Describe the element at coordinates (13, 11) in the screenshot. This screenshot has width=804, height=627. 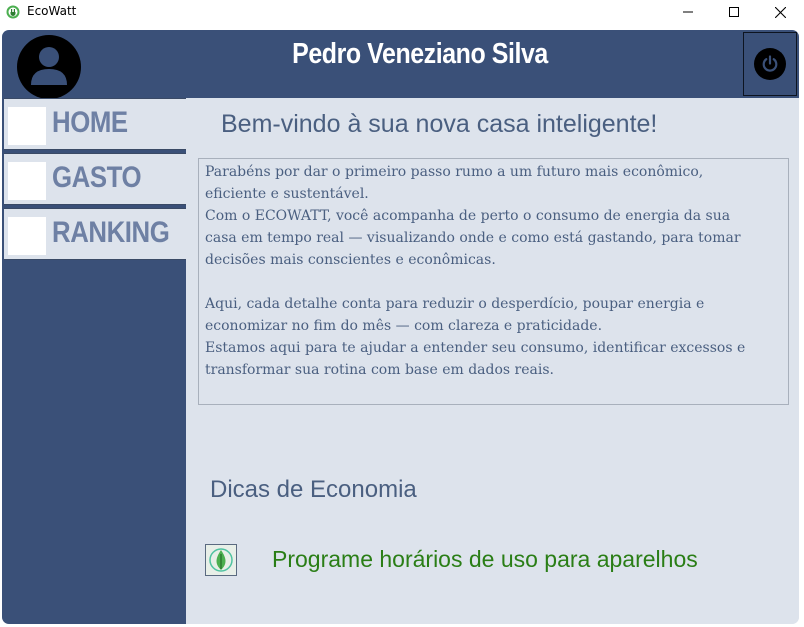
I see `plug-leaf-icon` at that location.